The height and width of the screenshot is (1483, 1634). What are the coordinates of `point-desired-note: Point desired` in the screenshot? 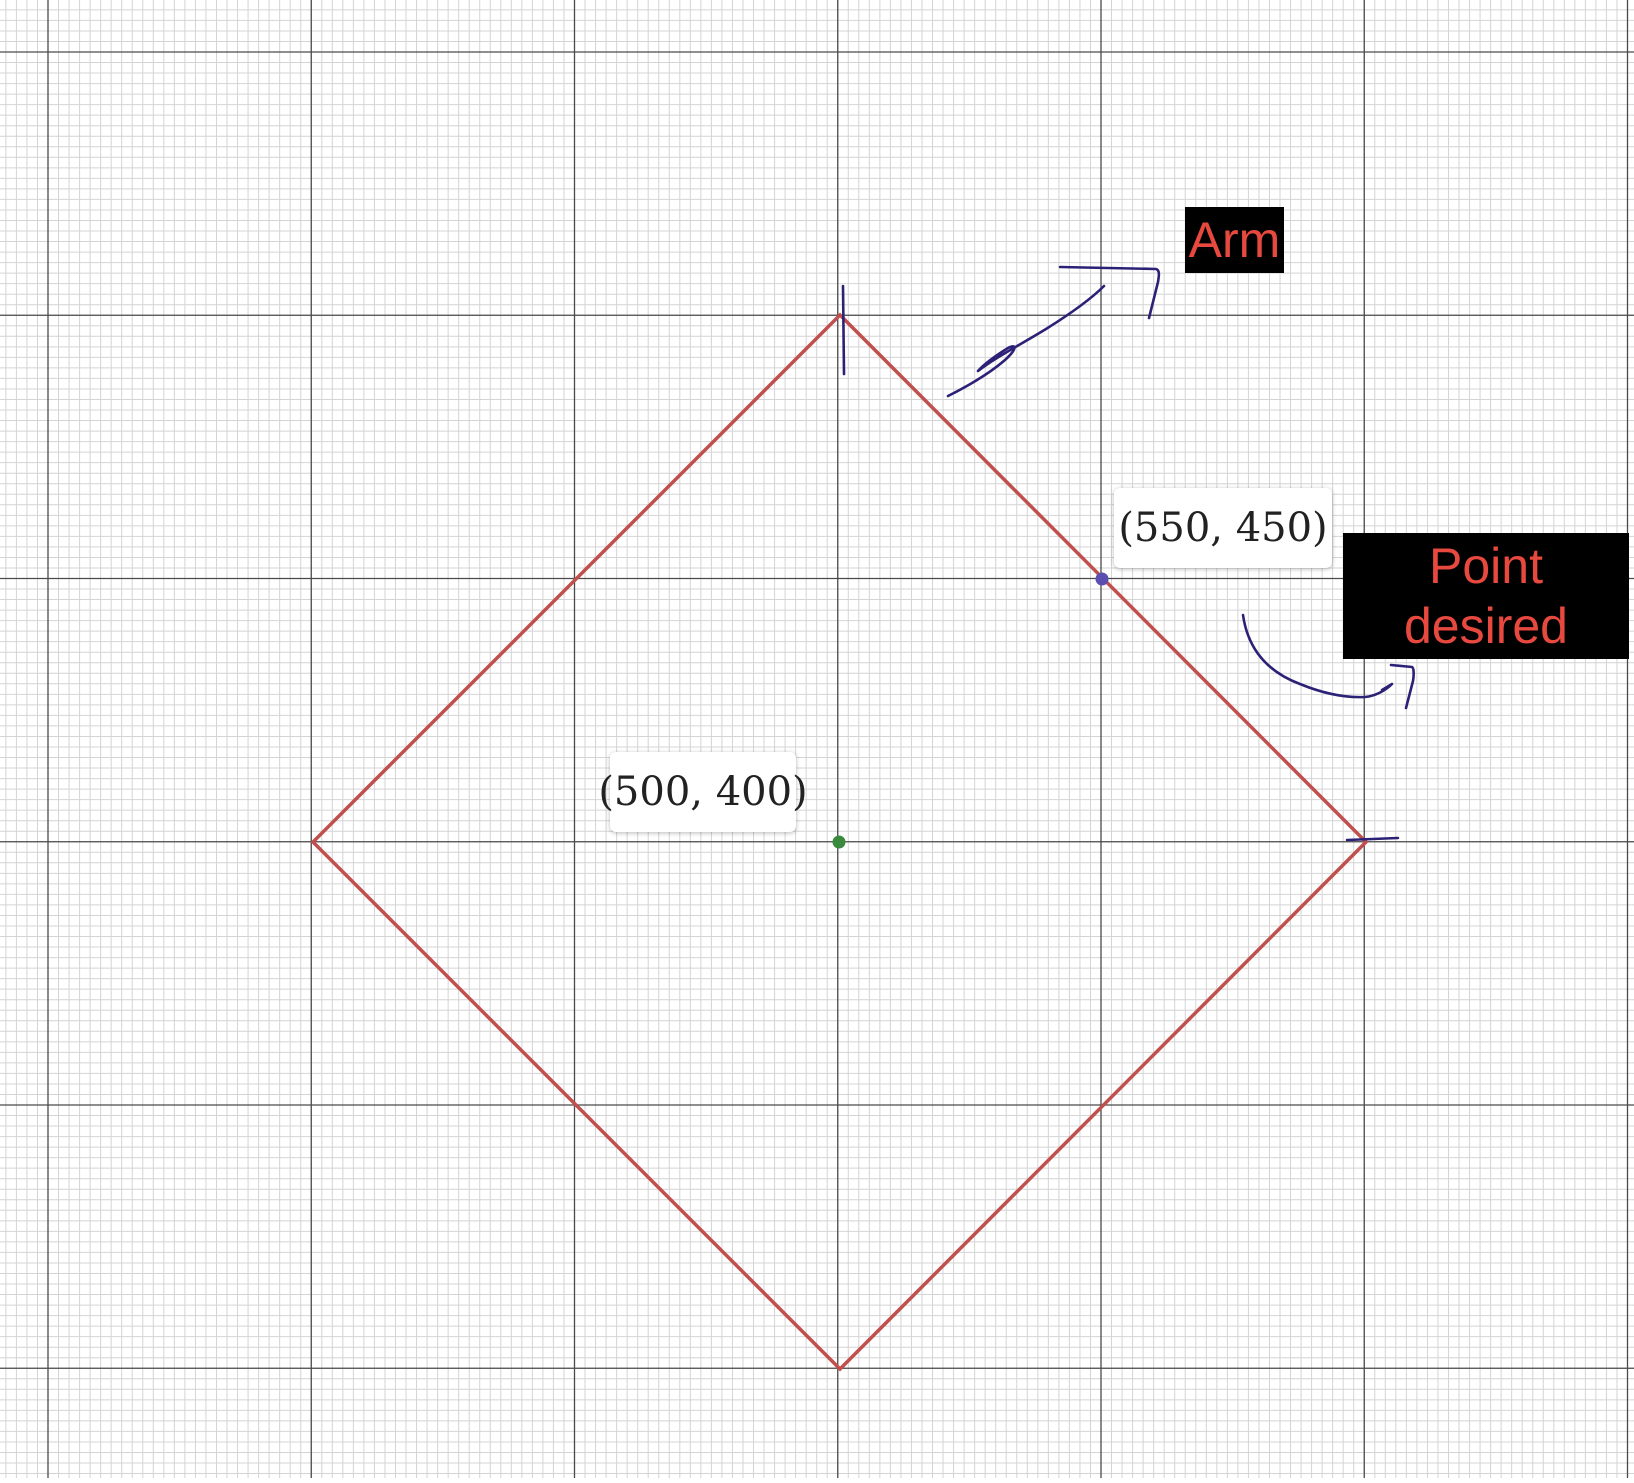 It's located at (1486, 596).